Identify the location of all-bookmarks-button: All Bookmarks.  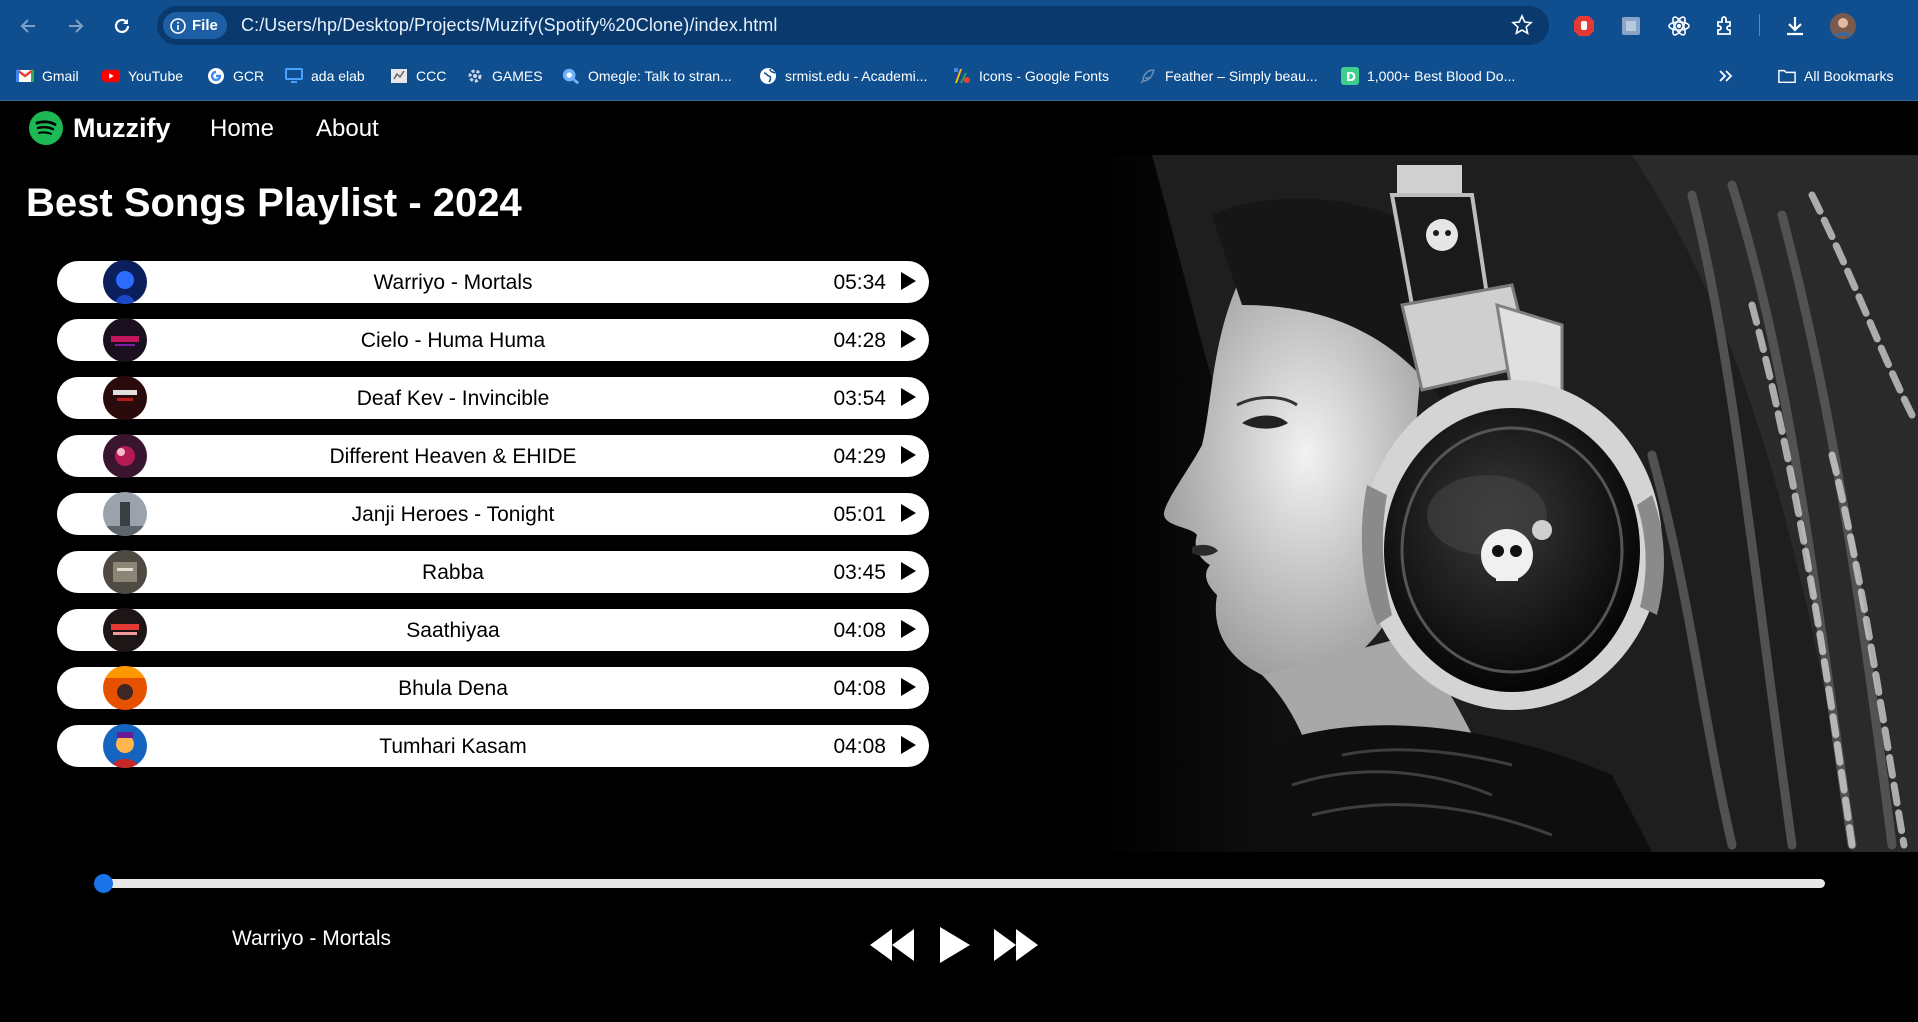
(1835, 76).